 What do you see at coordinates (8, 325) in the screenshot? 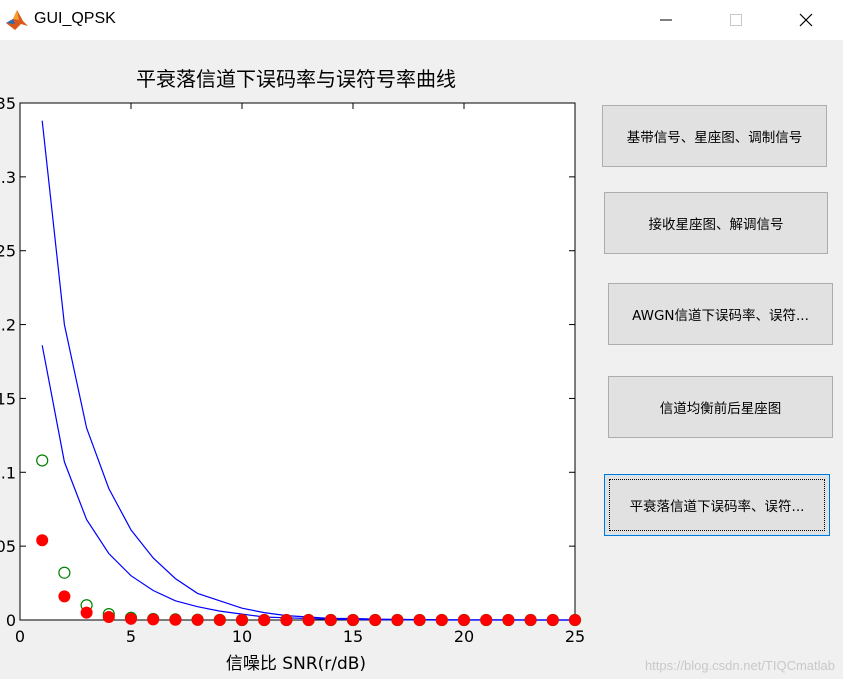
I see `y-tick-label: .2` at bounding box center [8, 325].